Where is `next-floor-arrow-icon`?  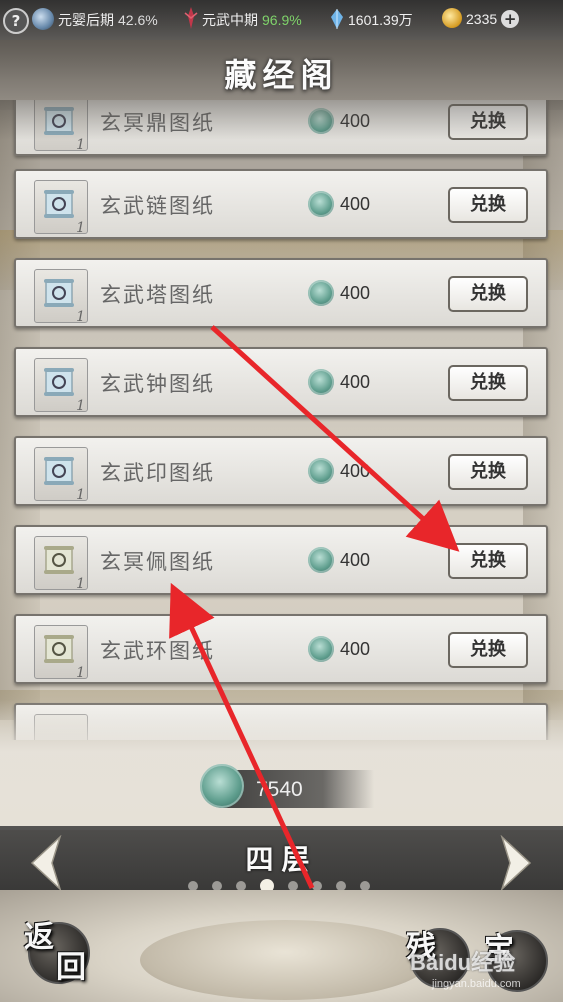
next-floor-arrow-icon is located at coordinates (516, 863).